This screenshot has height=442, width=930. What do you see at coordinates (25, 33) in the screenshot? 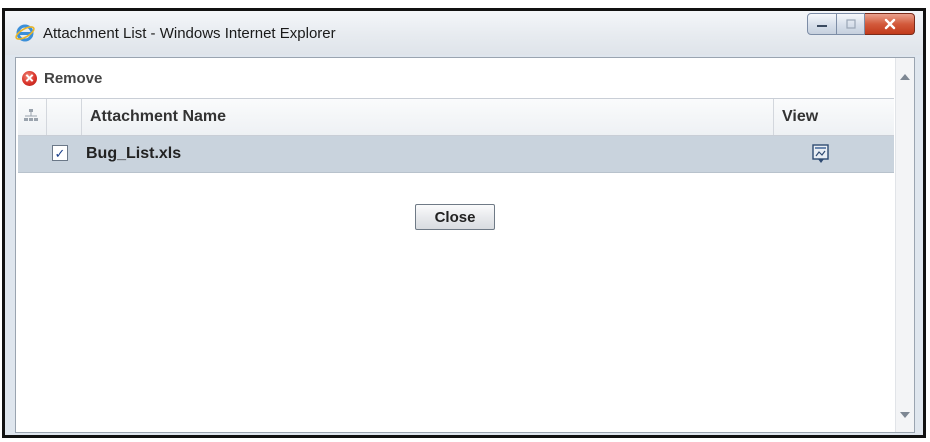
I see `ie-logo-icon` at bounding box center [25, 33].